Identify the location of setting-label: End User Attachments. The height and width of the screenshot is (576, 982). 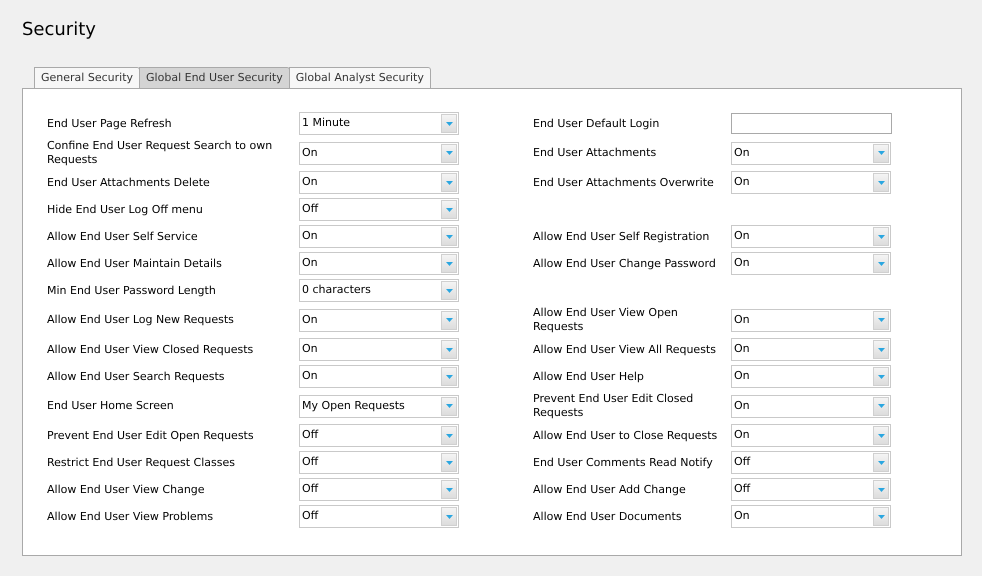
(595, 153).